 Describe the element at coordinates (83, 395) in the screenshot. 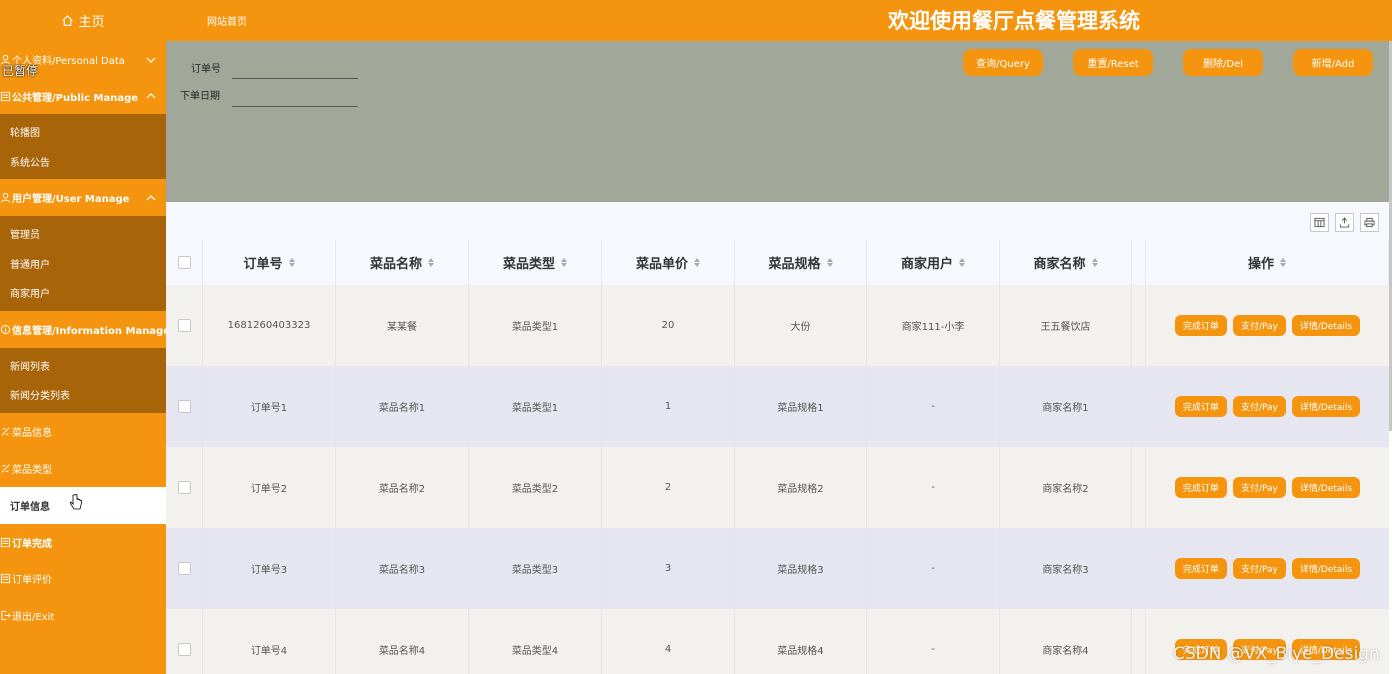

I see `sidebar-item-news-category: 新闻分类列表` at that location.